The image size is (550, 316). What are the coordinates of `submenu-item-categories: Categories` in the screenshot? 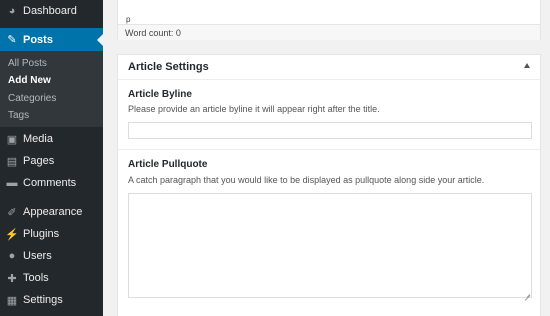 It's located at (32, 98).